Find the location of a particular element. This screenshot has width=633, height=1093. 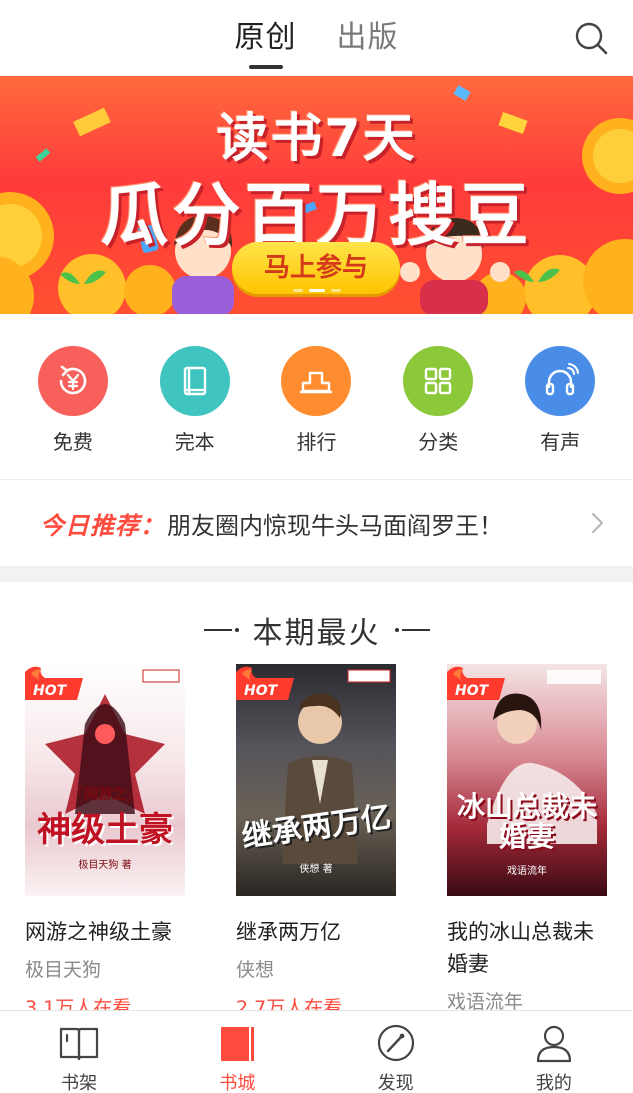

category-ranking: 排行 is located at coordinates (316, 396).